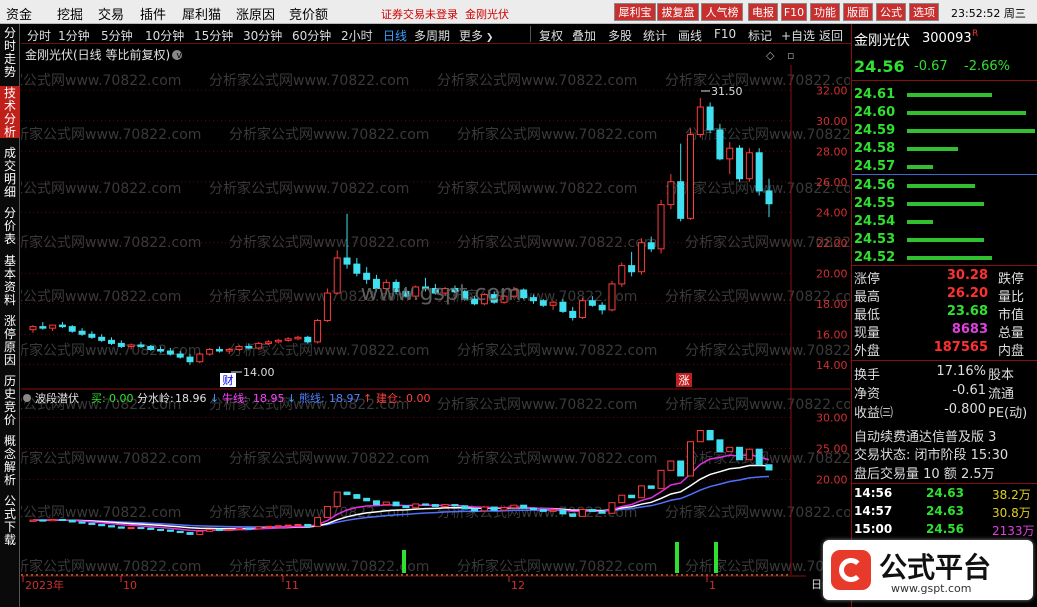 This screenshot has height=607, width=1037. I want to click on tag-renqi: 人气榜, so click(722, 12).